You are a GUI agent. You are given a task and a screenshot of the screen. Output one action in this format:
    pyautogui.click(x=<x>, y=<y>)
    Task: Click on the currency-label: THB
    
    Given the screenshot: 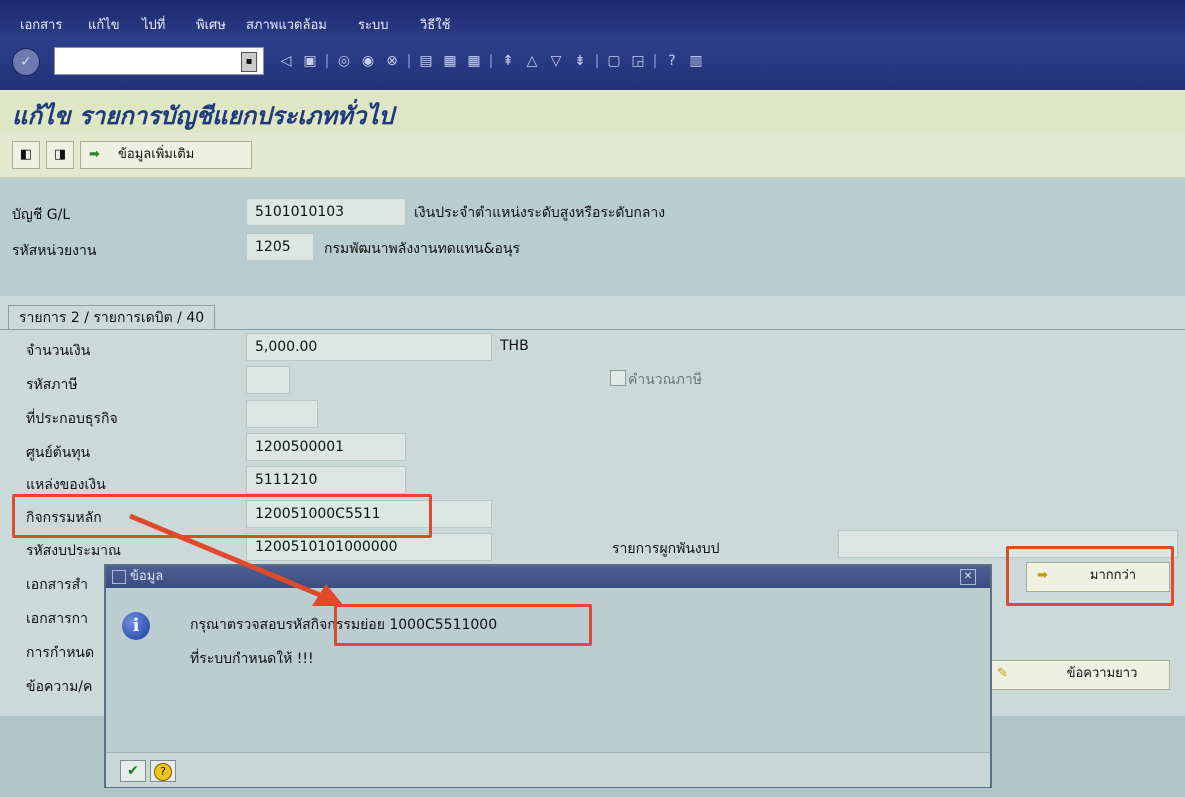 What is the action you would take?
    pyautogui.click(x=514, y=346)
    